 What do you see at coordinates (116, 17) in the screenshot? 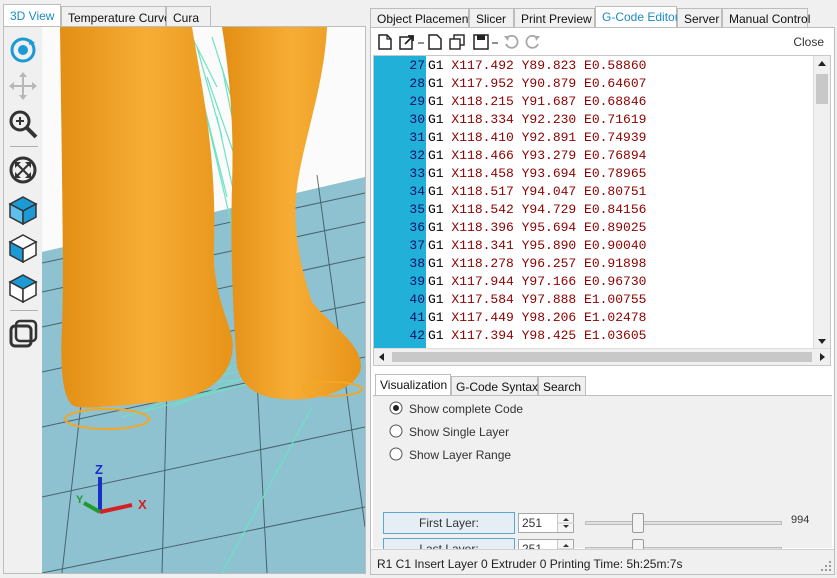
I see `tab-temperature-curve: Temperature Curve` at bounding box center [116, 17].